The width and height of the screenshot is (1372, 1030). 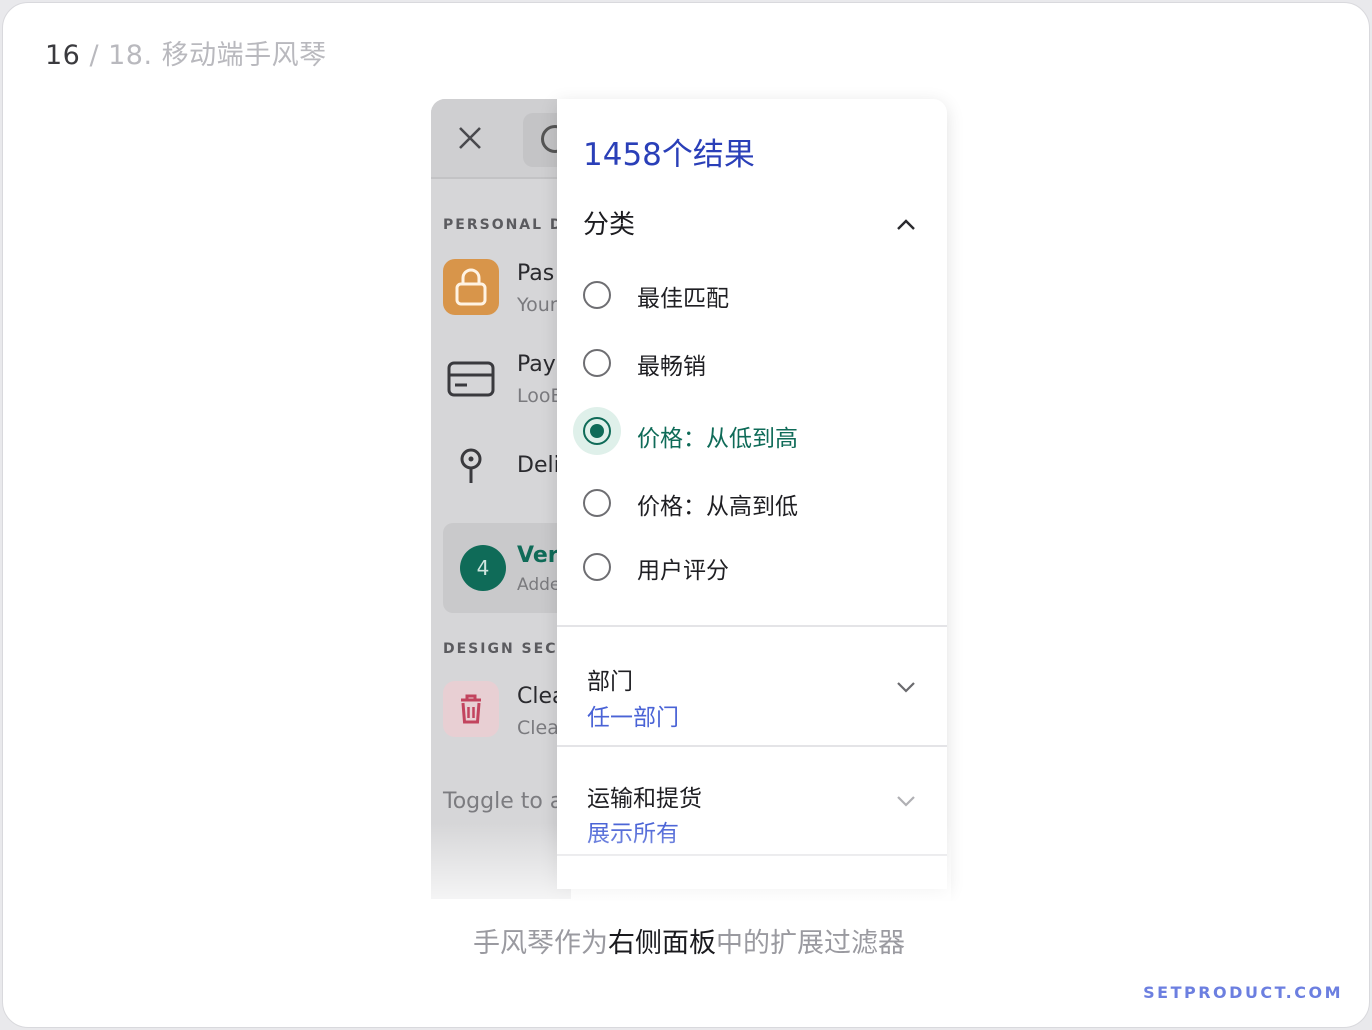 I want to click on brand-link: SETPRODUCT.COM, so click(x=1243, y=992).